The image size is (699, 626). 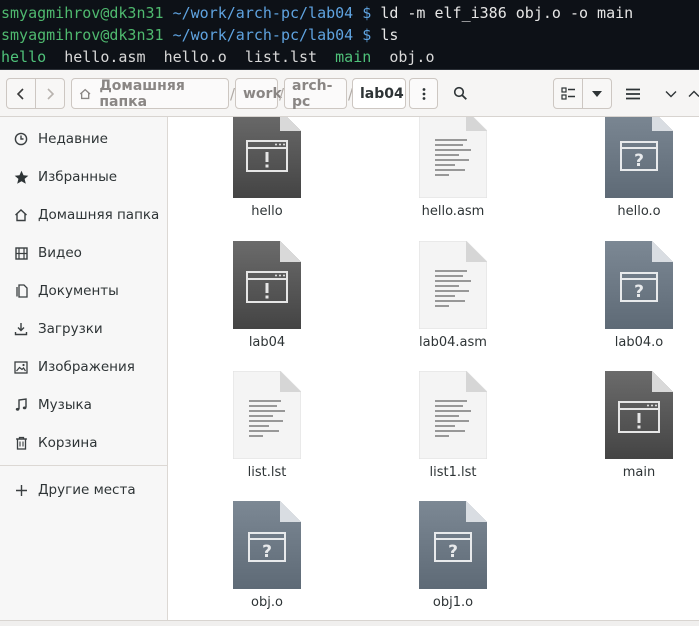 I want to click on file-name: lab04.asm, so click(x=453, y=342).